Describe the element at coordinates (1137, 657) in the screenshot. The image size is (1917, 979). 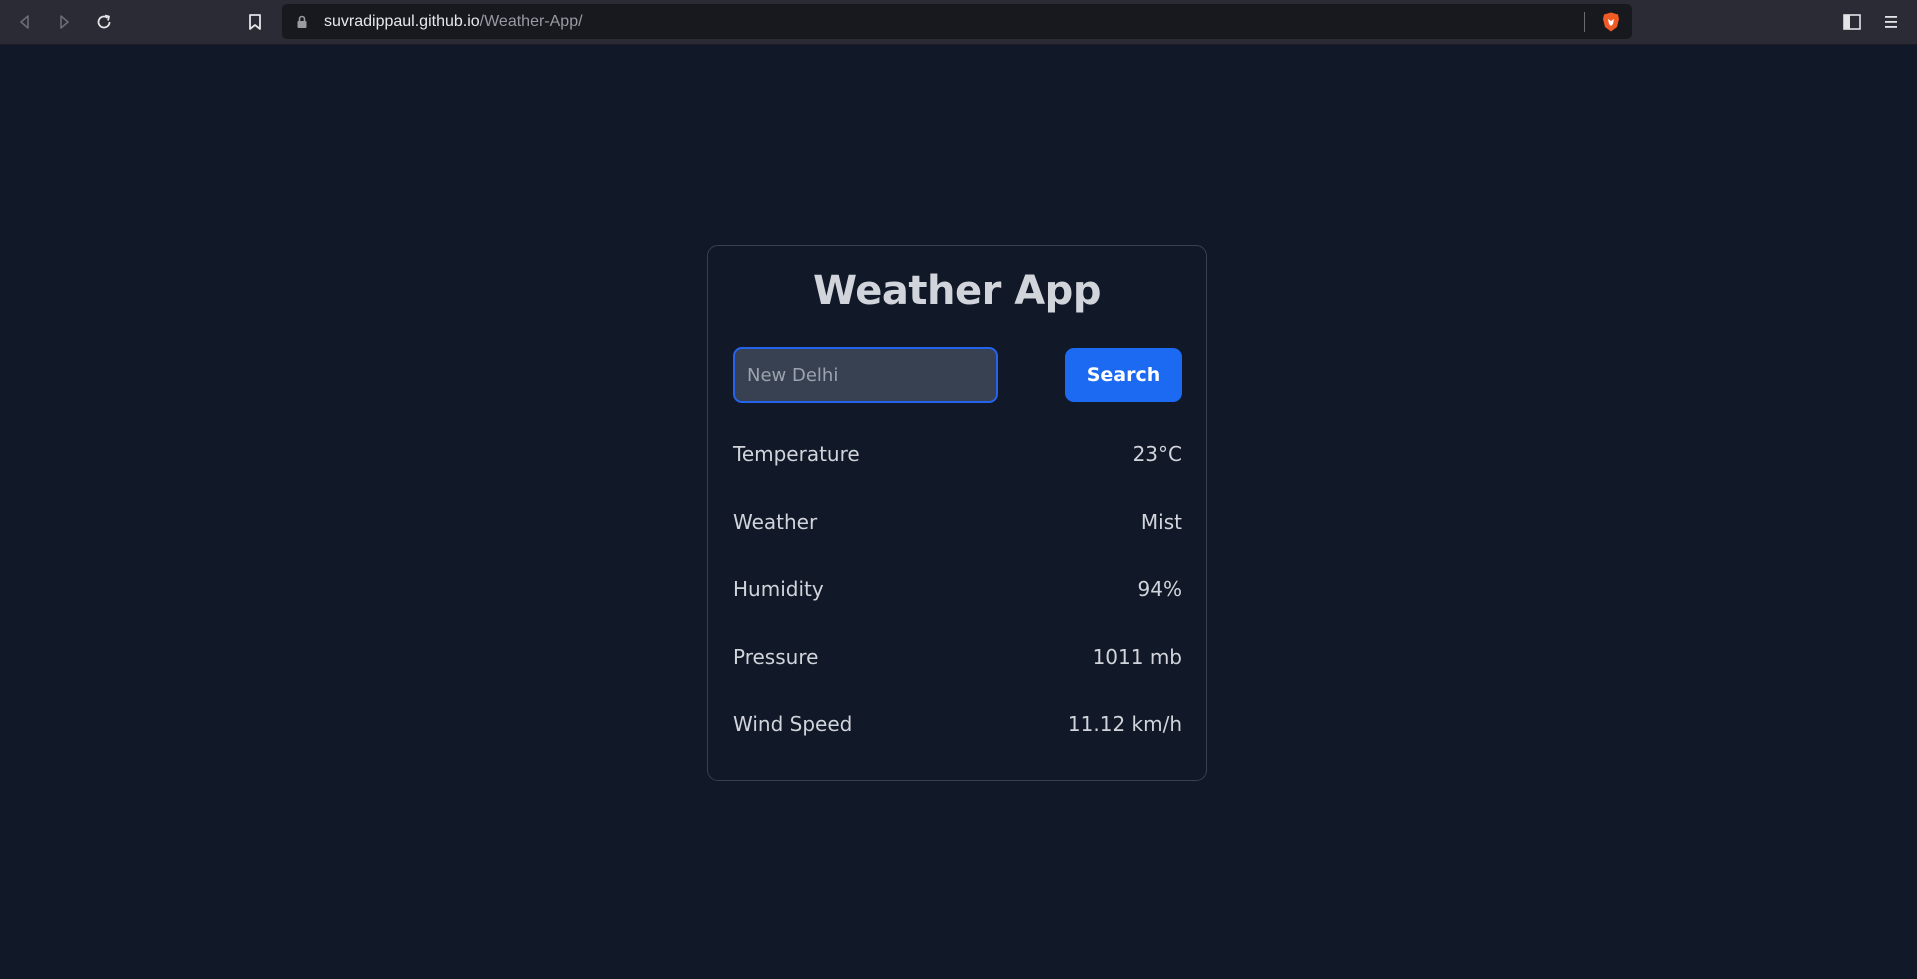
I see `row-value: 1011 mb` at that location.